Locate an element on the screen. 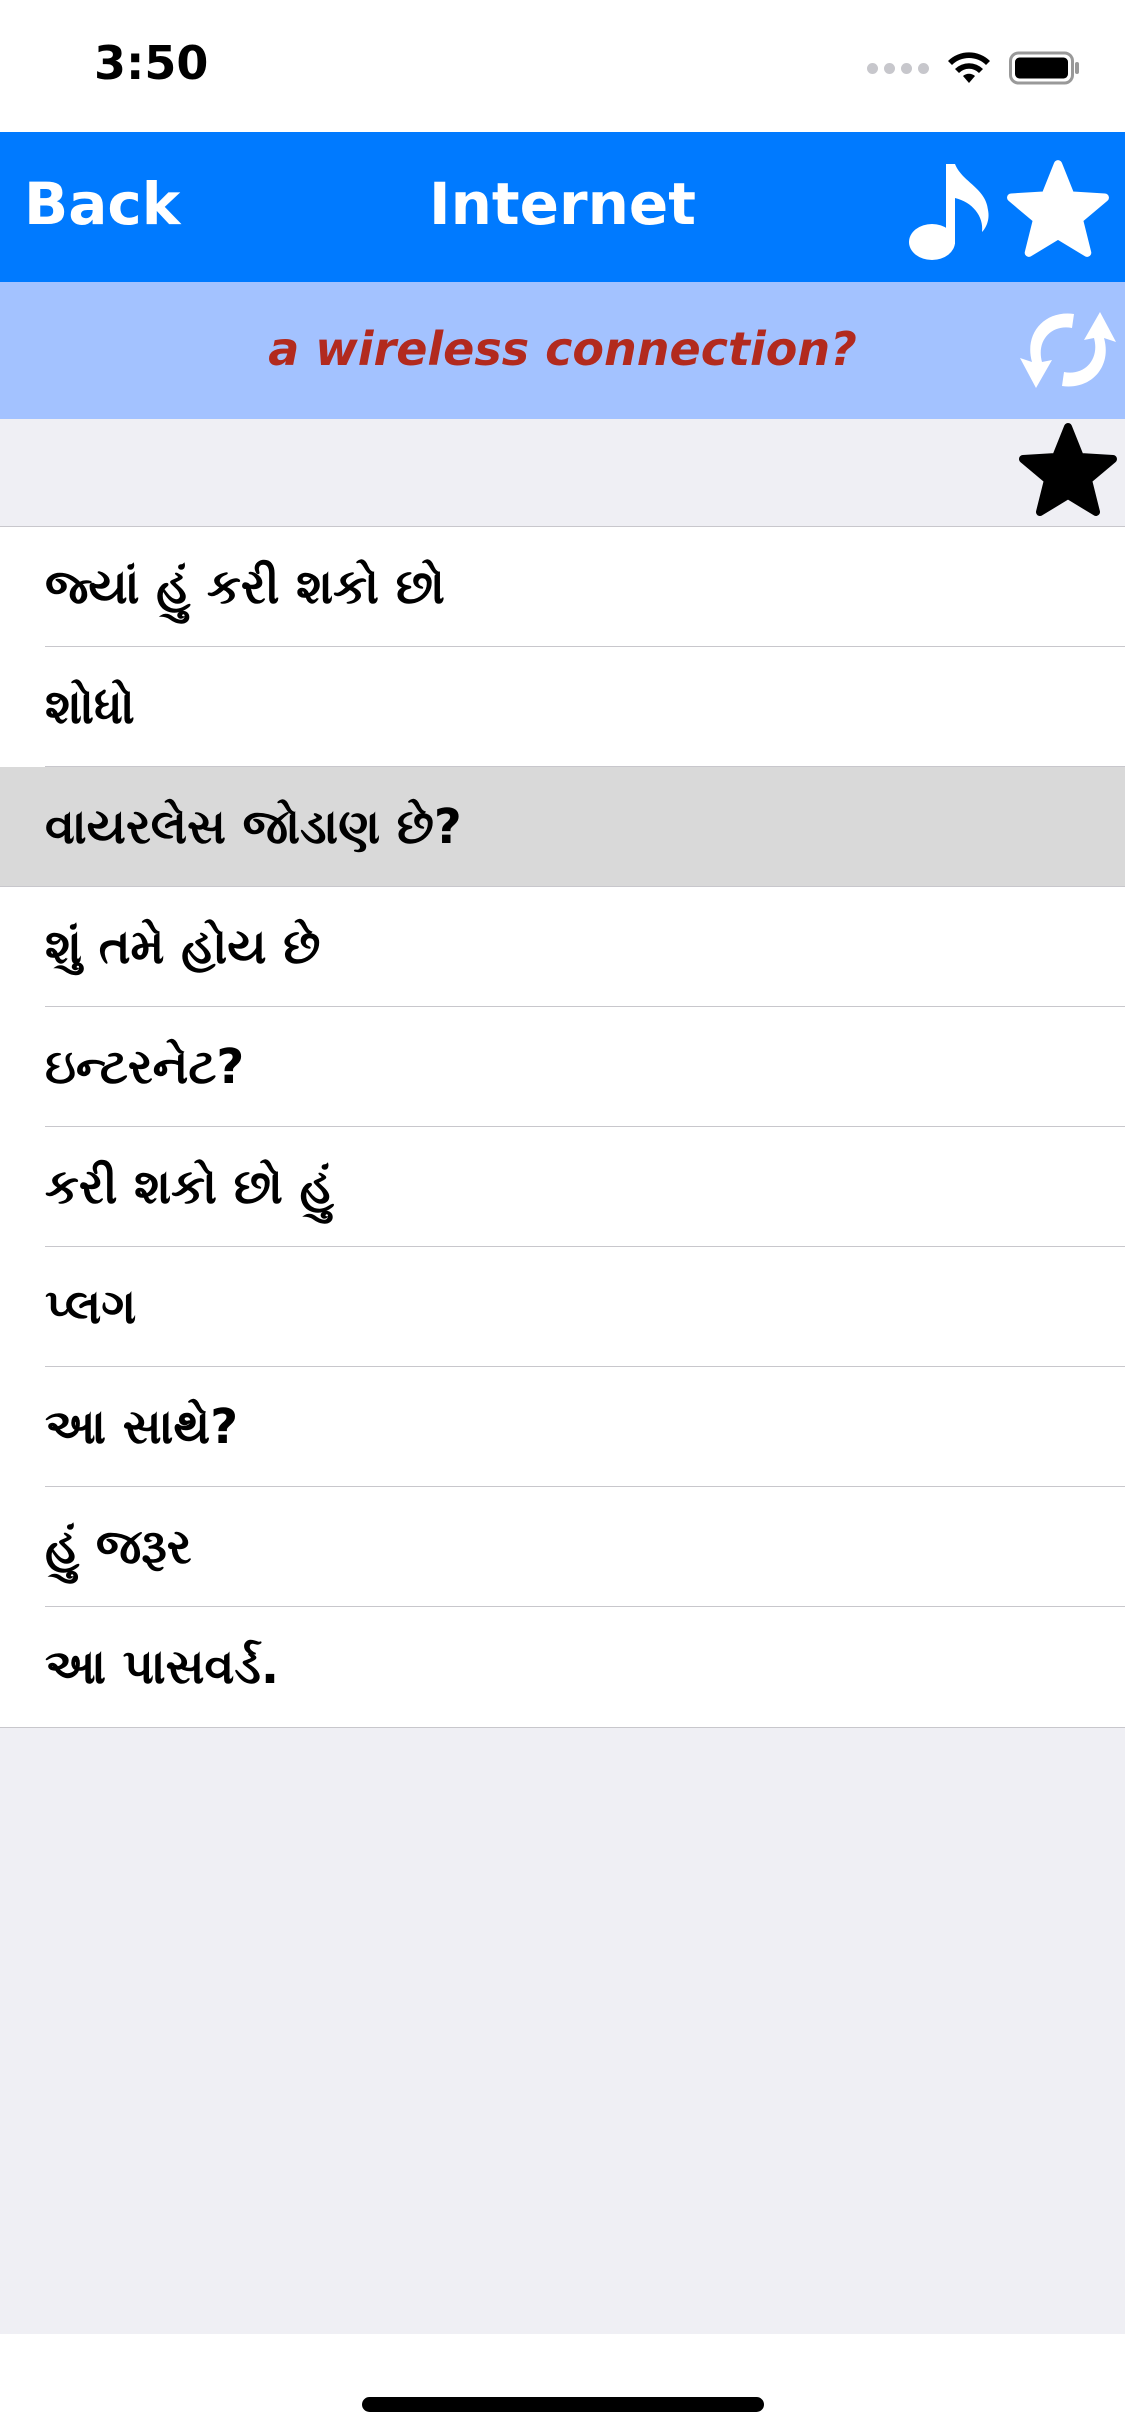 The height and width of the screenshot is (2436, 1125). home-indicator is located at coordinates (563, 2404).